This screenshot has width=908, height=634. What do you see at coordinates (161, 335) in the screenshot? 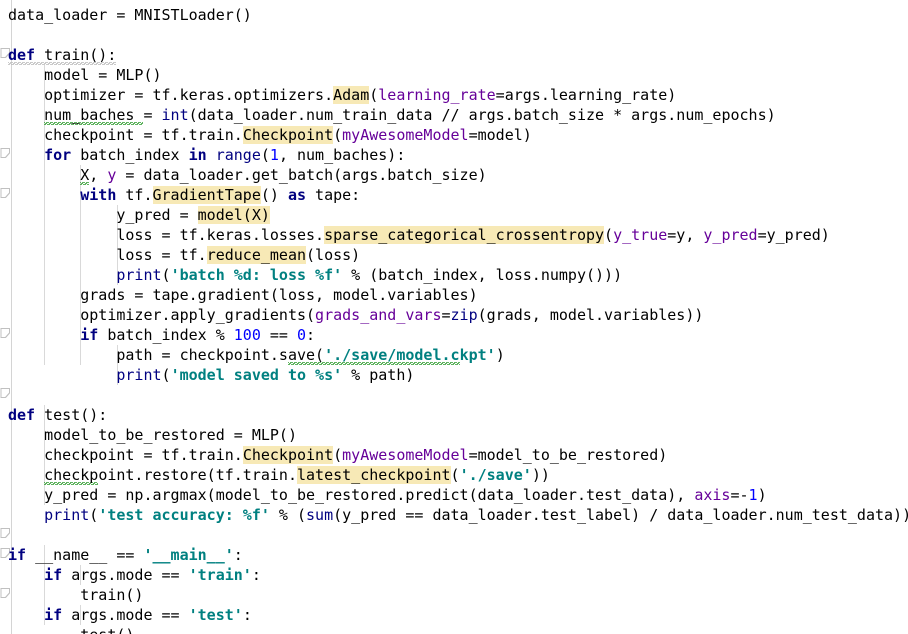
I see `code-line: if batch_index % 100 == 0:` at bounding box center [161, 335].